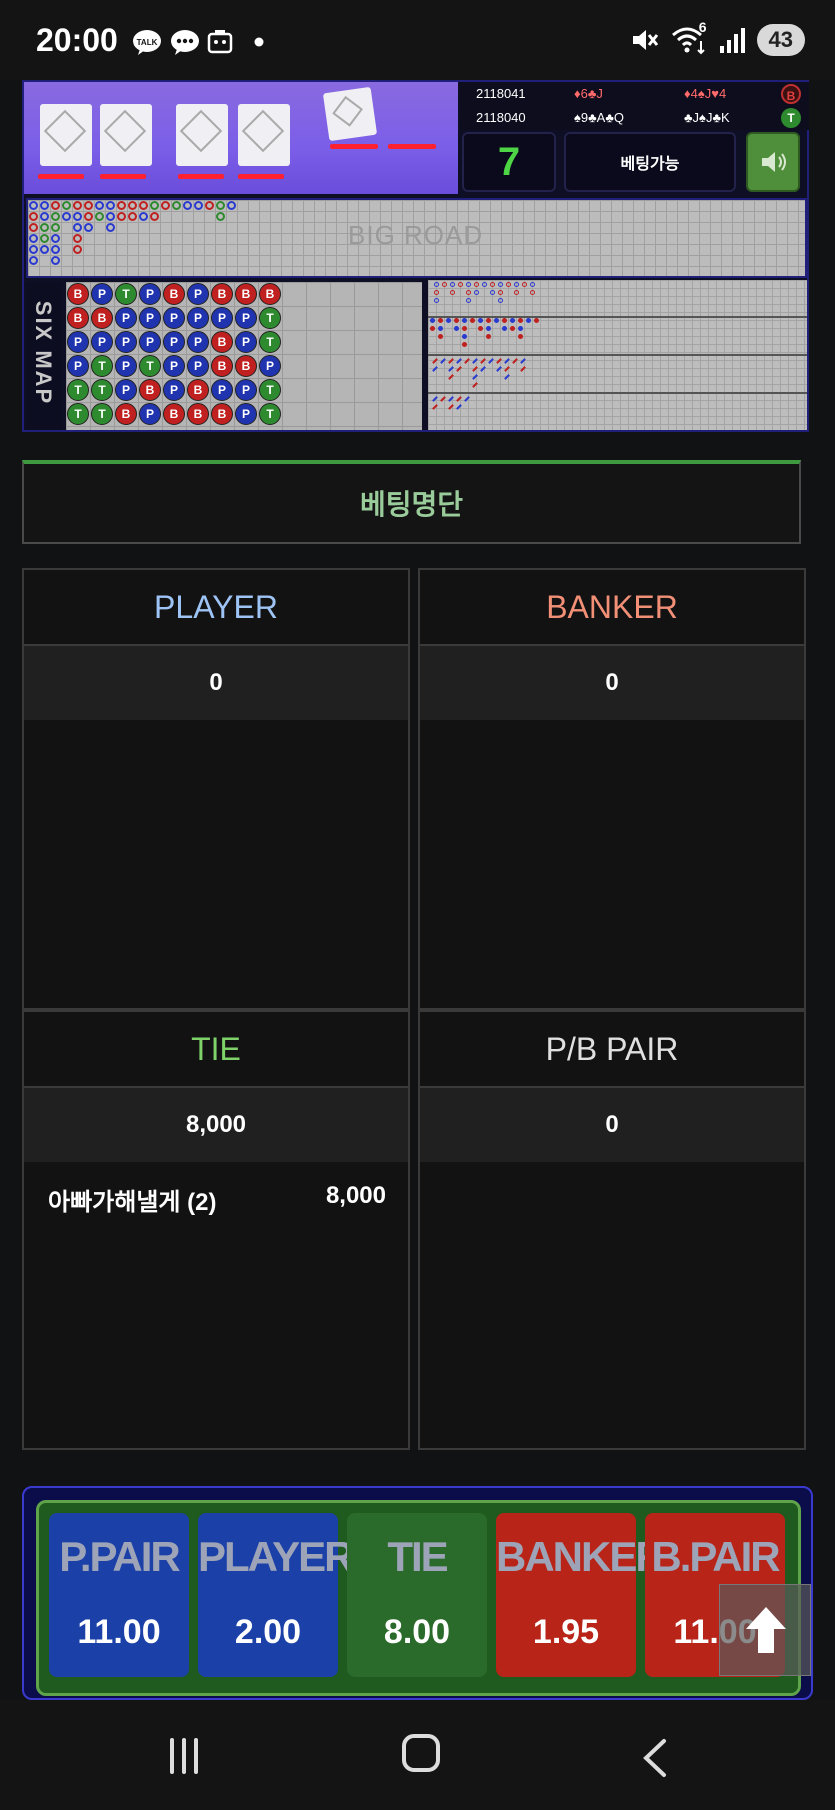  I want to click on speaker-icon, so click(774, 162).